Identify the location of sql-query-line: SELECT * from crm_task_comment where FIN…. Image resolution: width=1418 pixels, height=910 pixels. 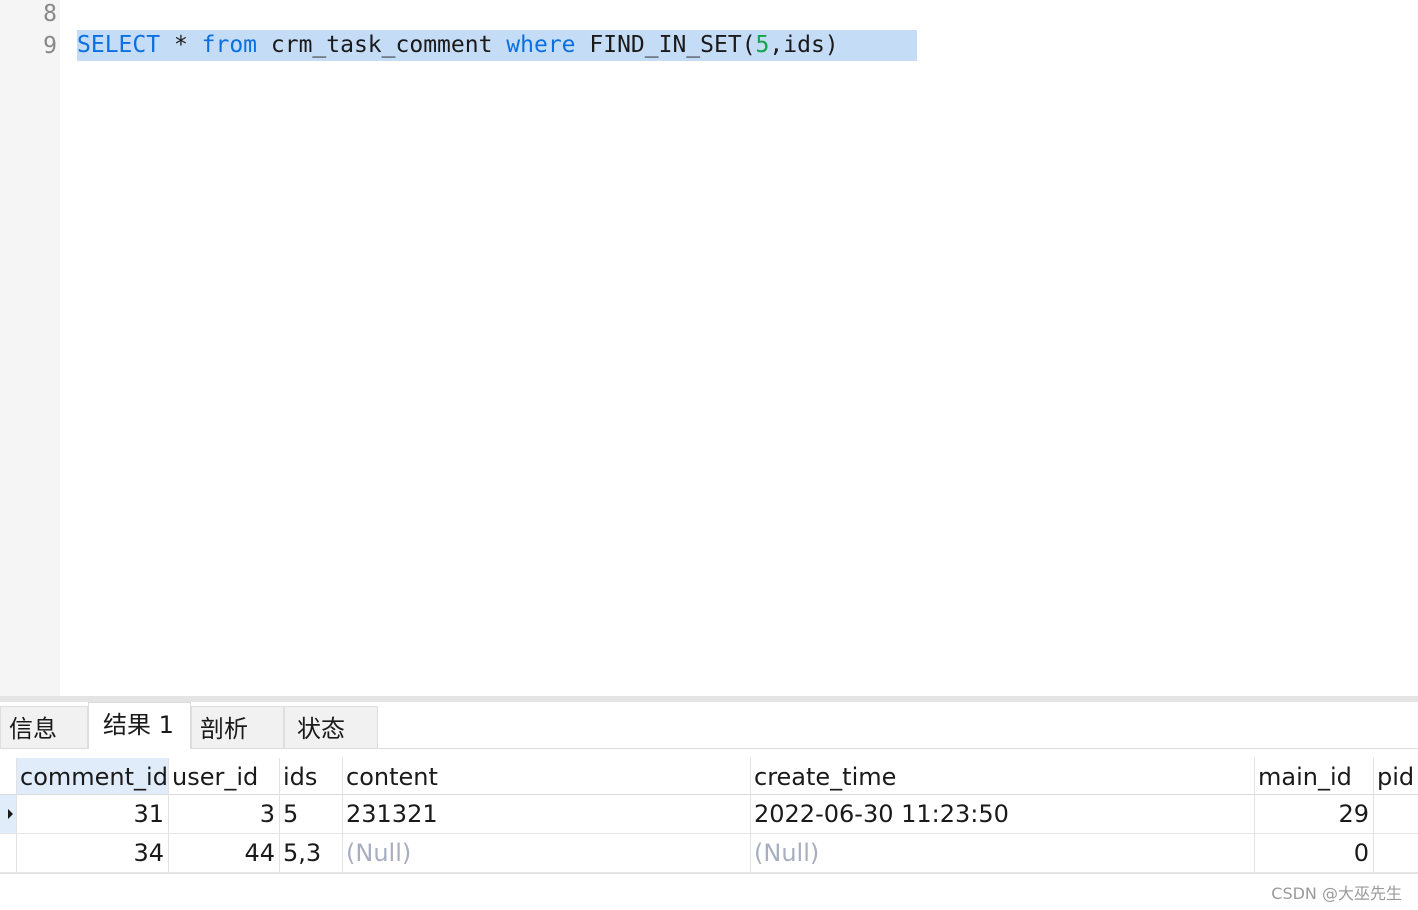
(458, 45).